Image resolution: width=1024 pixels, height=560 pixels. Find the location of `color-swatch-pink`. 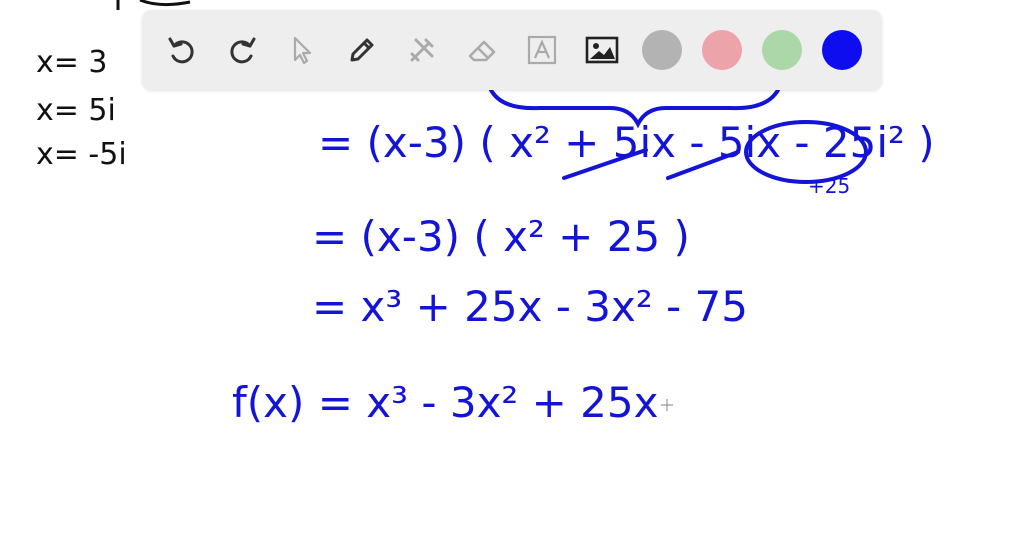

color-swatch-pink is located at coordinates (722, 50).